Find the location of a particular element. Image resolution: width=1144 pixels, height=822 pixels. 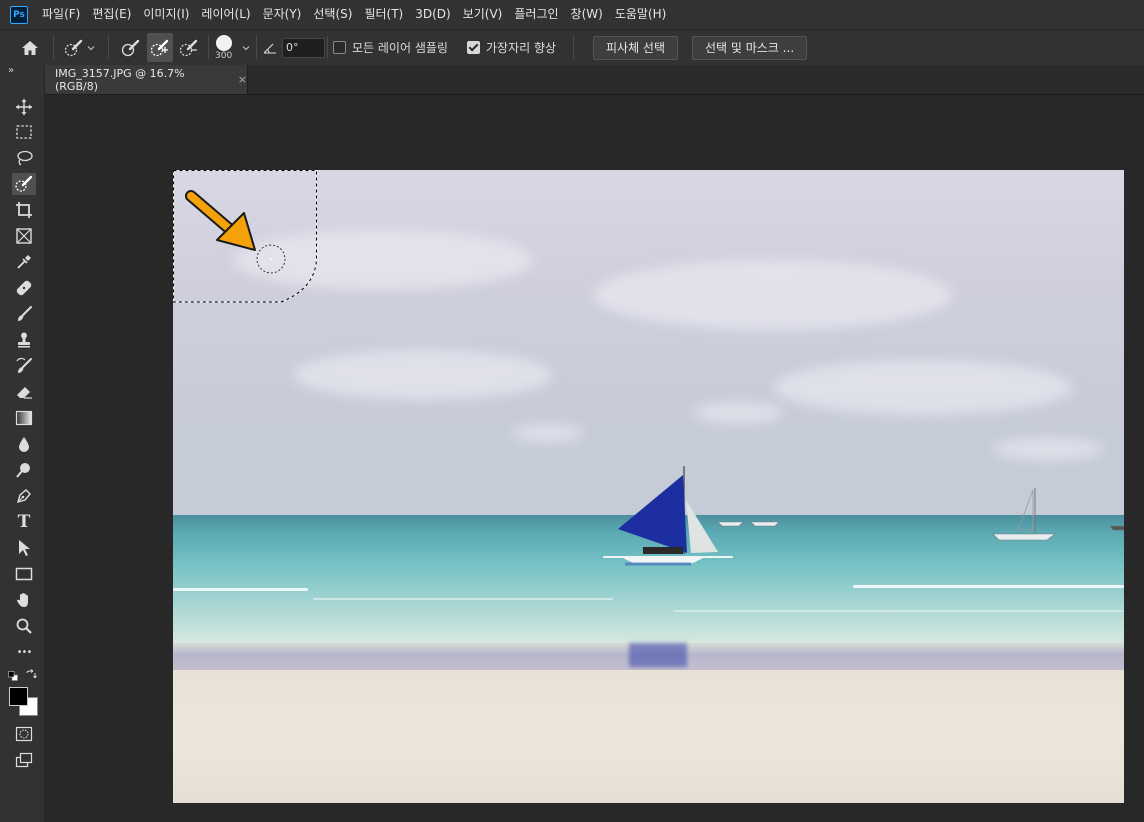

sailboat is located at coordinates (668, 516).